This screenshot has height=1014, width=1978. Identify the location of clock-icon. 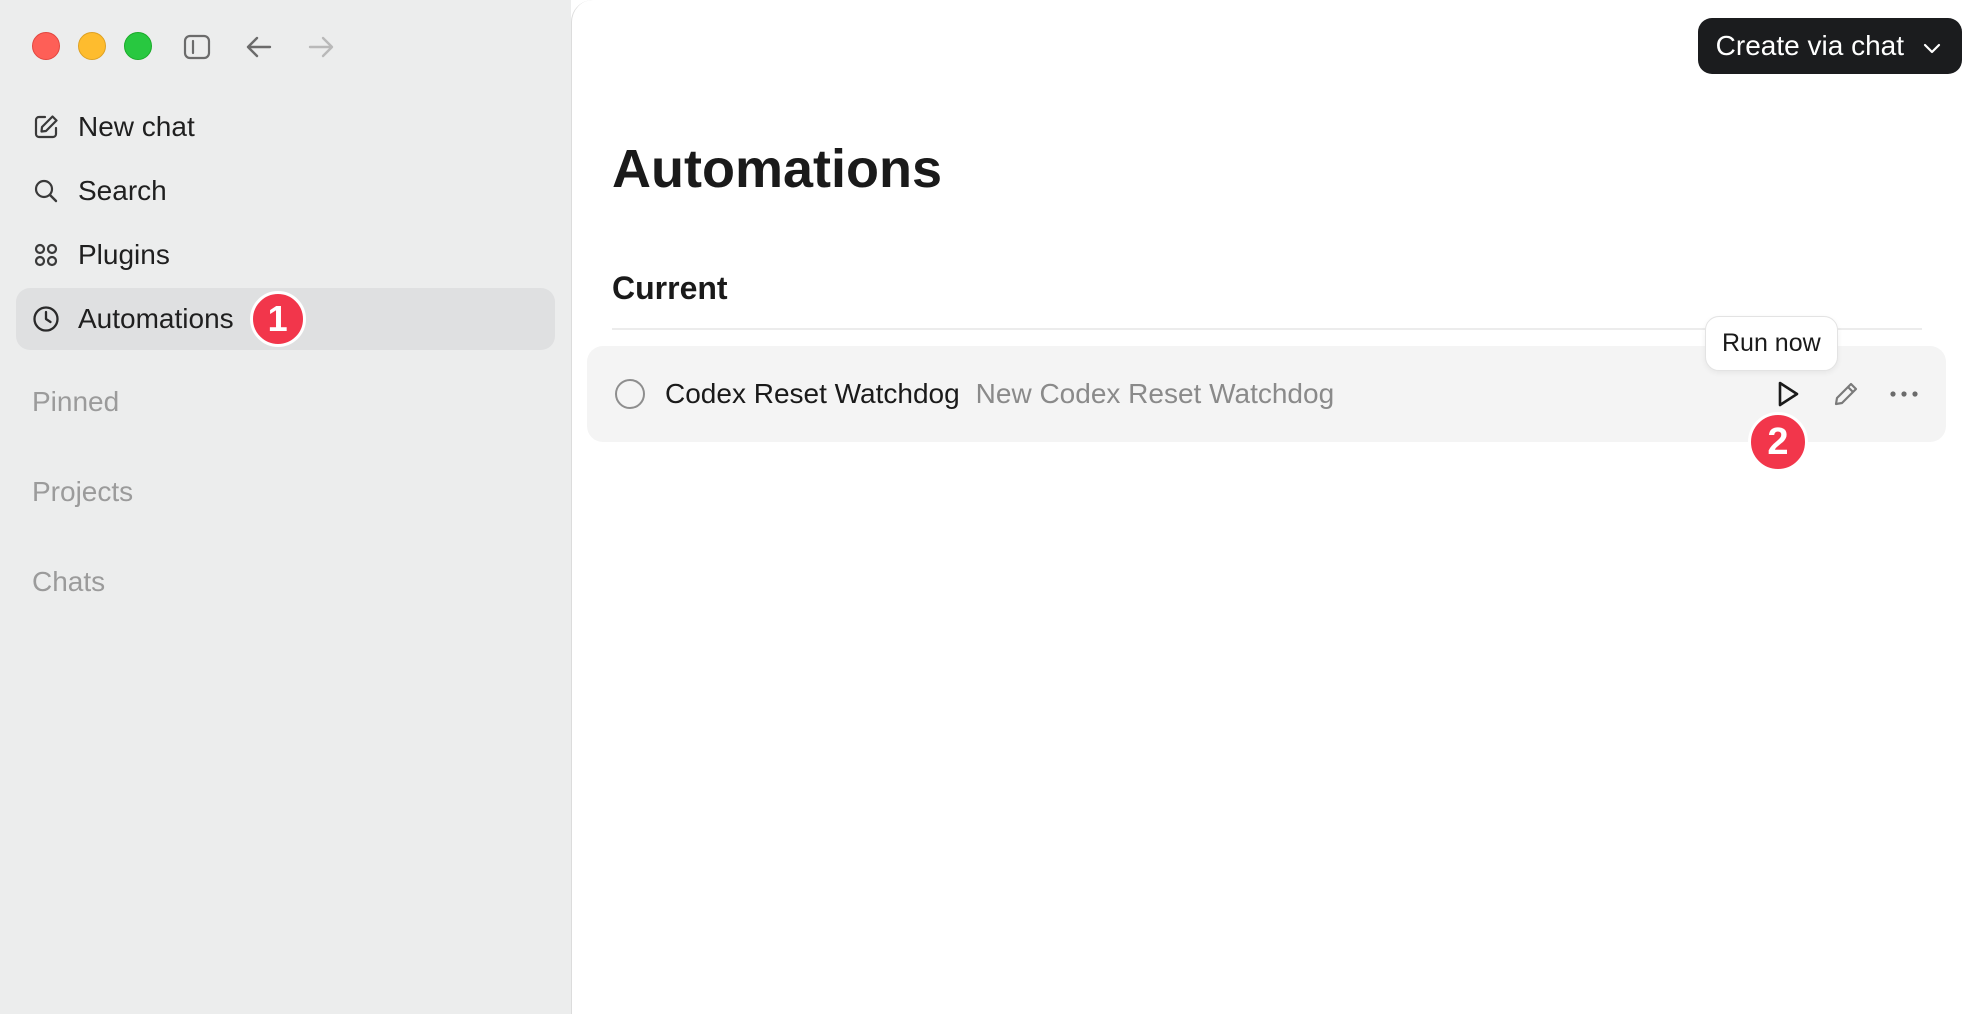
(46, 319).